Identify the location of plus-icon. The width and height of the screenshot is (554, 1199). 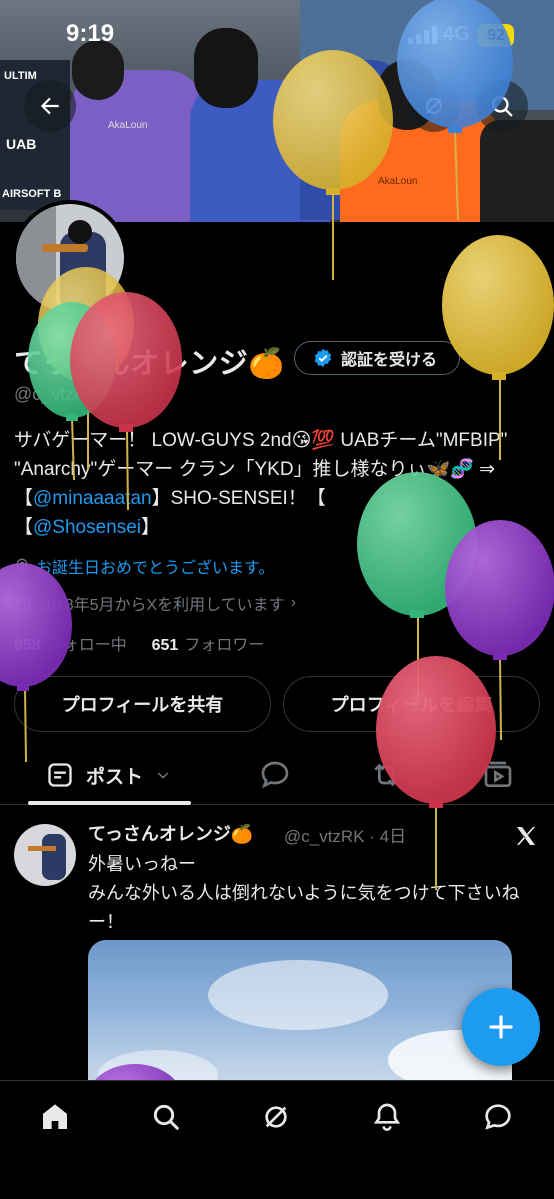
(501, 1027).